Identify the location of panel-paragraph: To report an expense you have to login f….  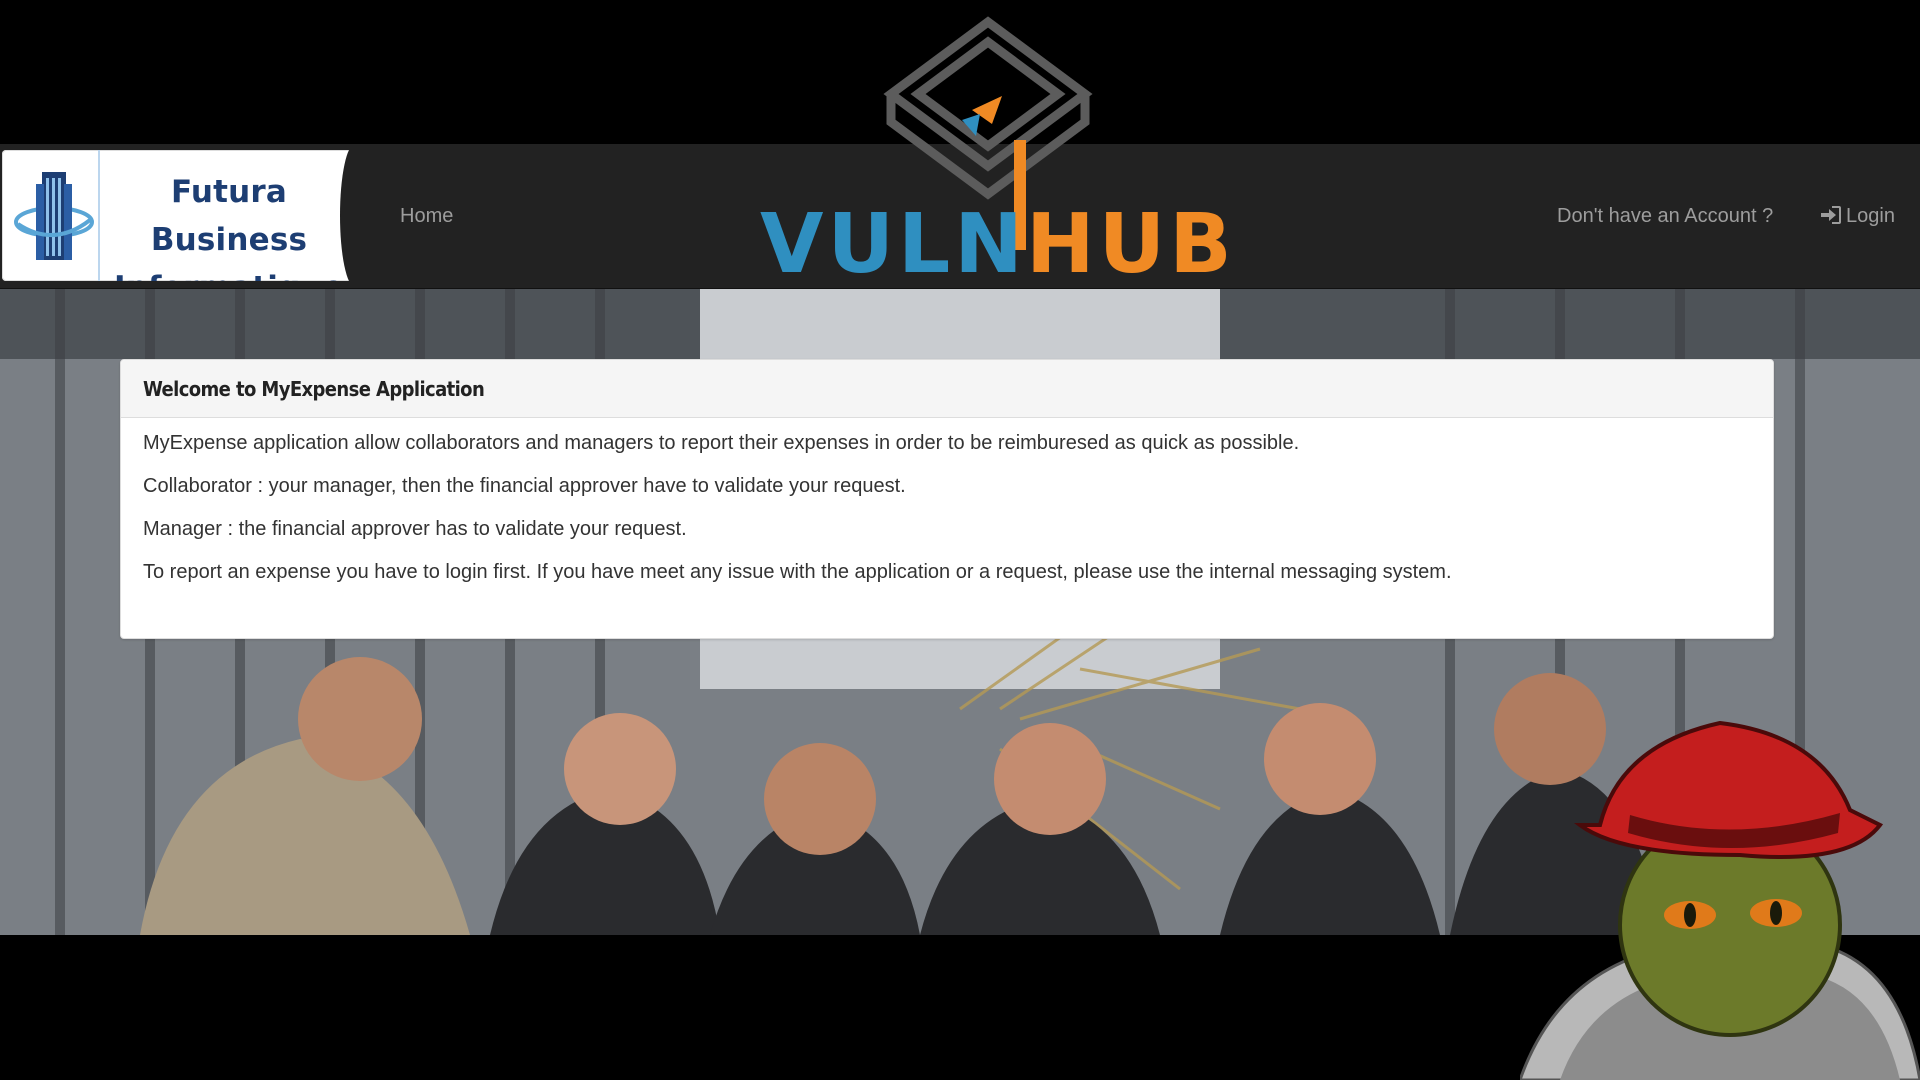
(797, 572).